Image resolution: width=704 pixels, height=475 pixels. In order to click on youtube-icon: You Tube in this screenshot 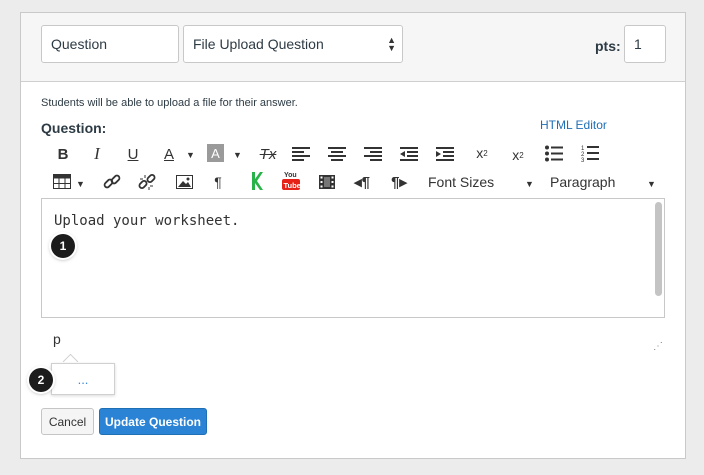, I will do `click(291, 181)`.